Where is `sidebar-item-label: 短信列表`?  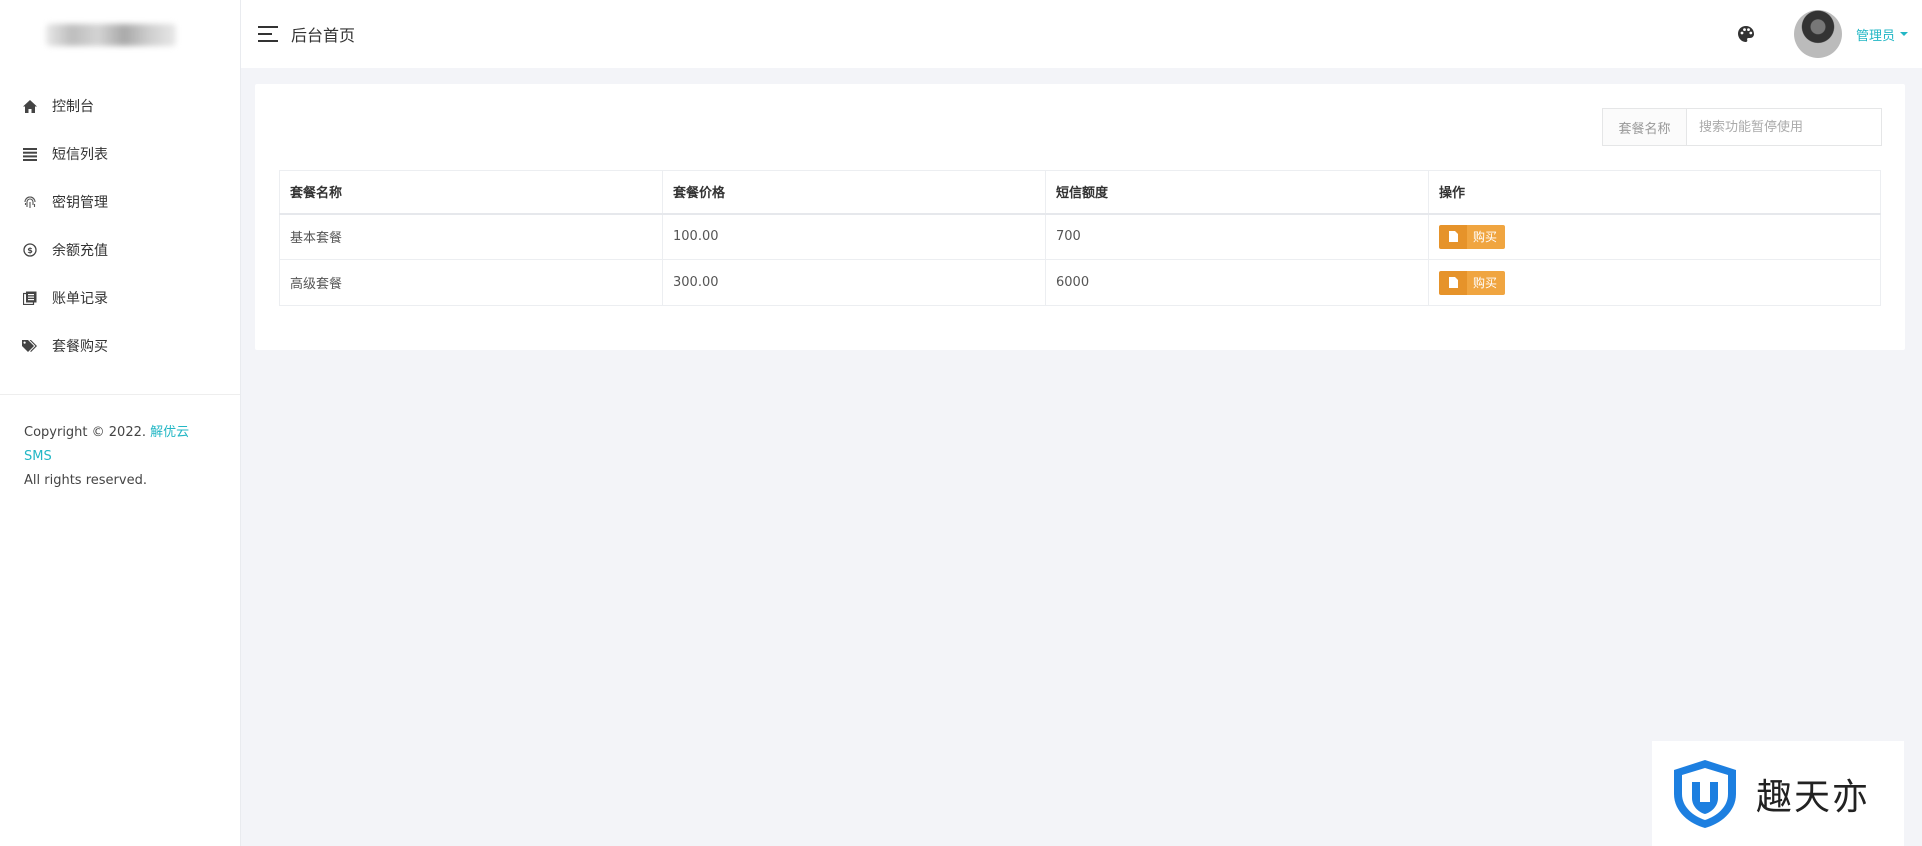
sidebar-item-label: 短信列表 is located at coordinates (80, 155).